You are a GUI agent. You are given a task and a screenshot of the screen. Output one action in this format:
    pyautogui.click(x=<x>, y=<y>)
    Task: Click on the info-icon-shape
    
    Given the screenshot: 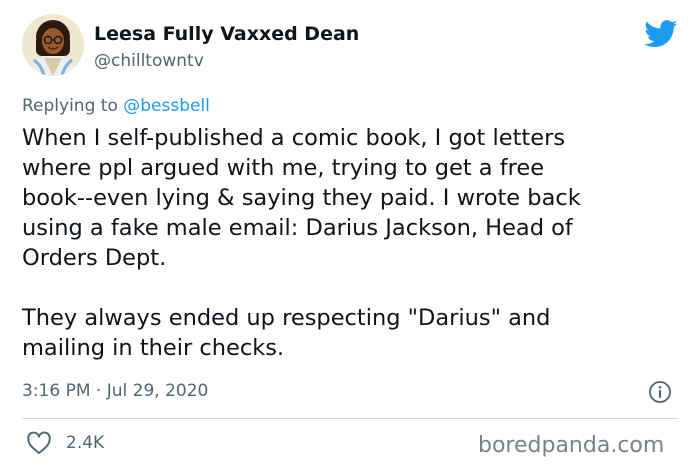 What is the action you would take?
    pyautogui.click(x=660, y=392)
    